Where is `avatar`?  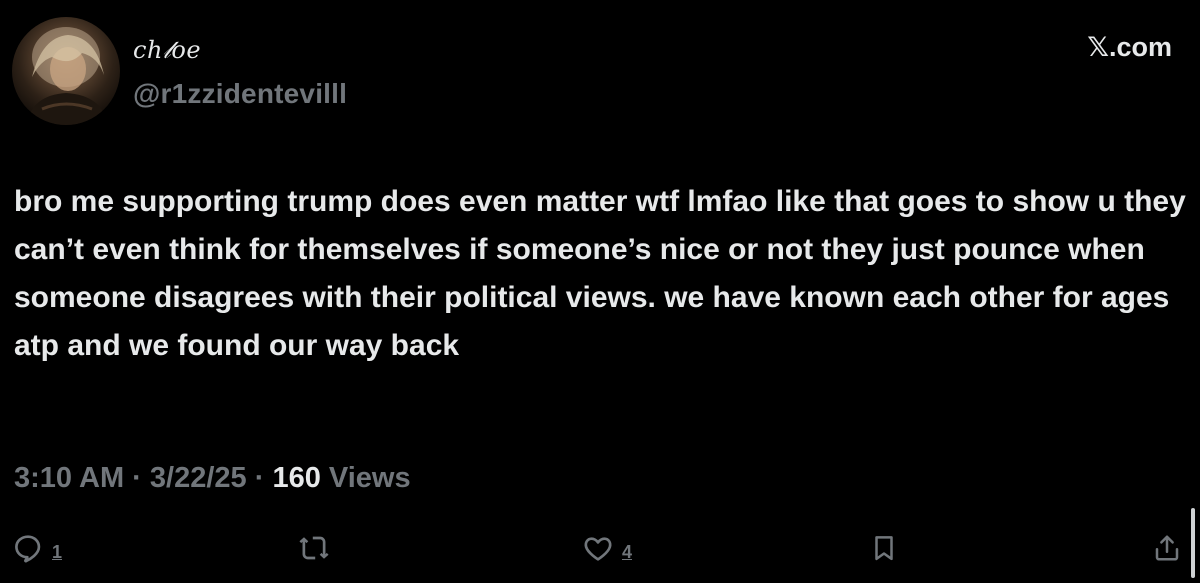
avatar is located at coordinates (66, 71).